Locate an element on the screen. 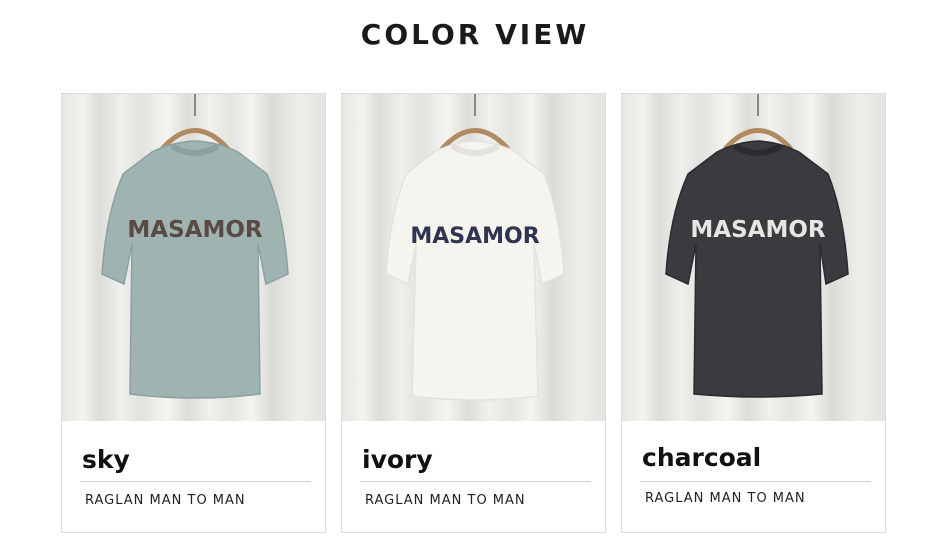  color-name: charcoal is located at coordinates (701, 457).